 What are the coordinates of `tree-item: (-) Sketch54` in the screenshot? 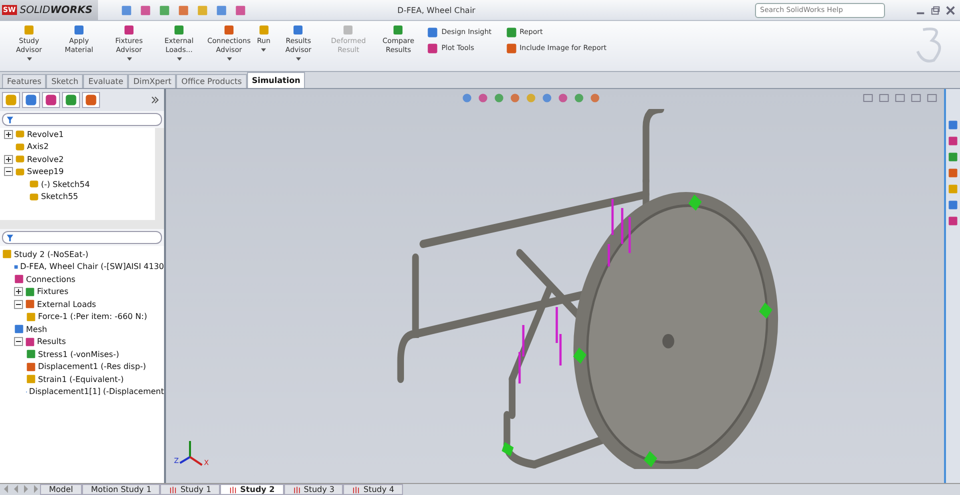 It's located at (65, 184).